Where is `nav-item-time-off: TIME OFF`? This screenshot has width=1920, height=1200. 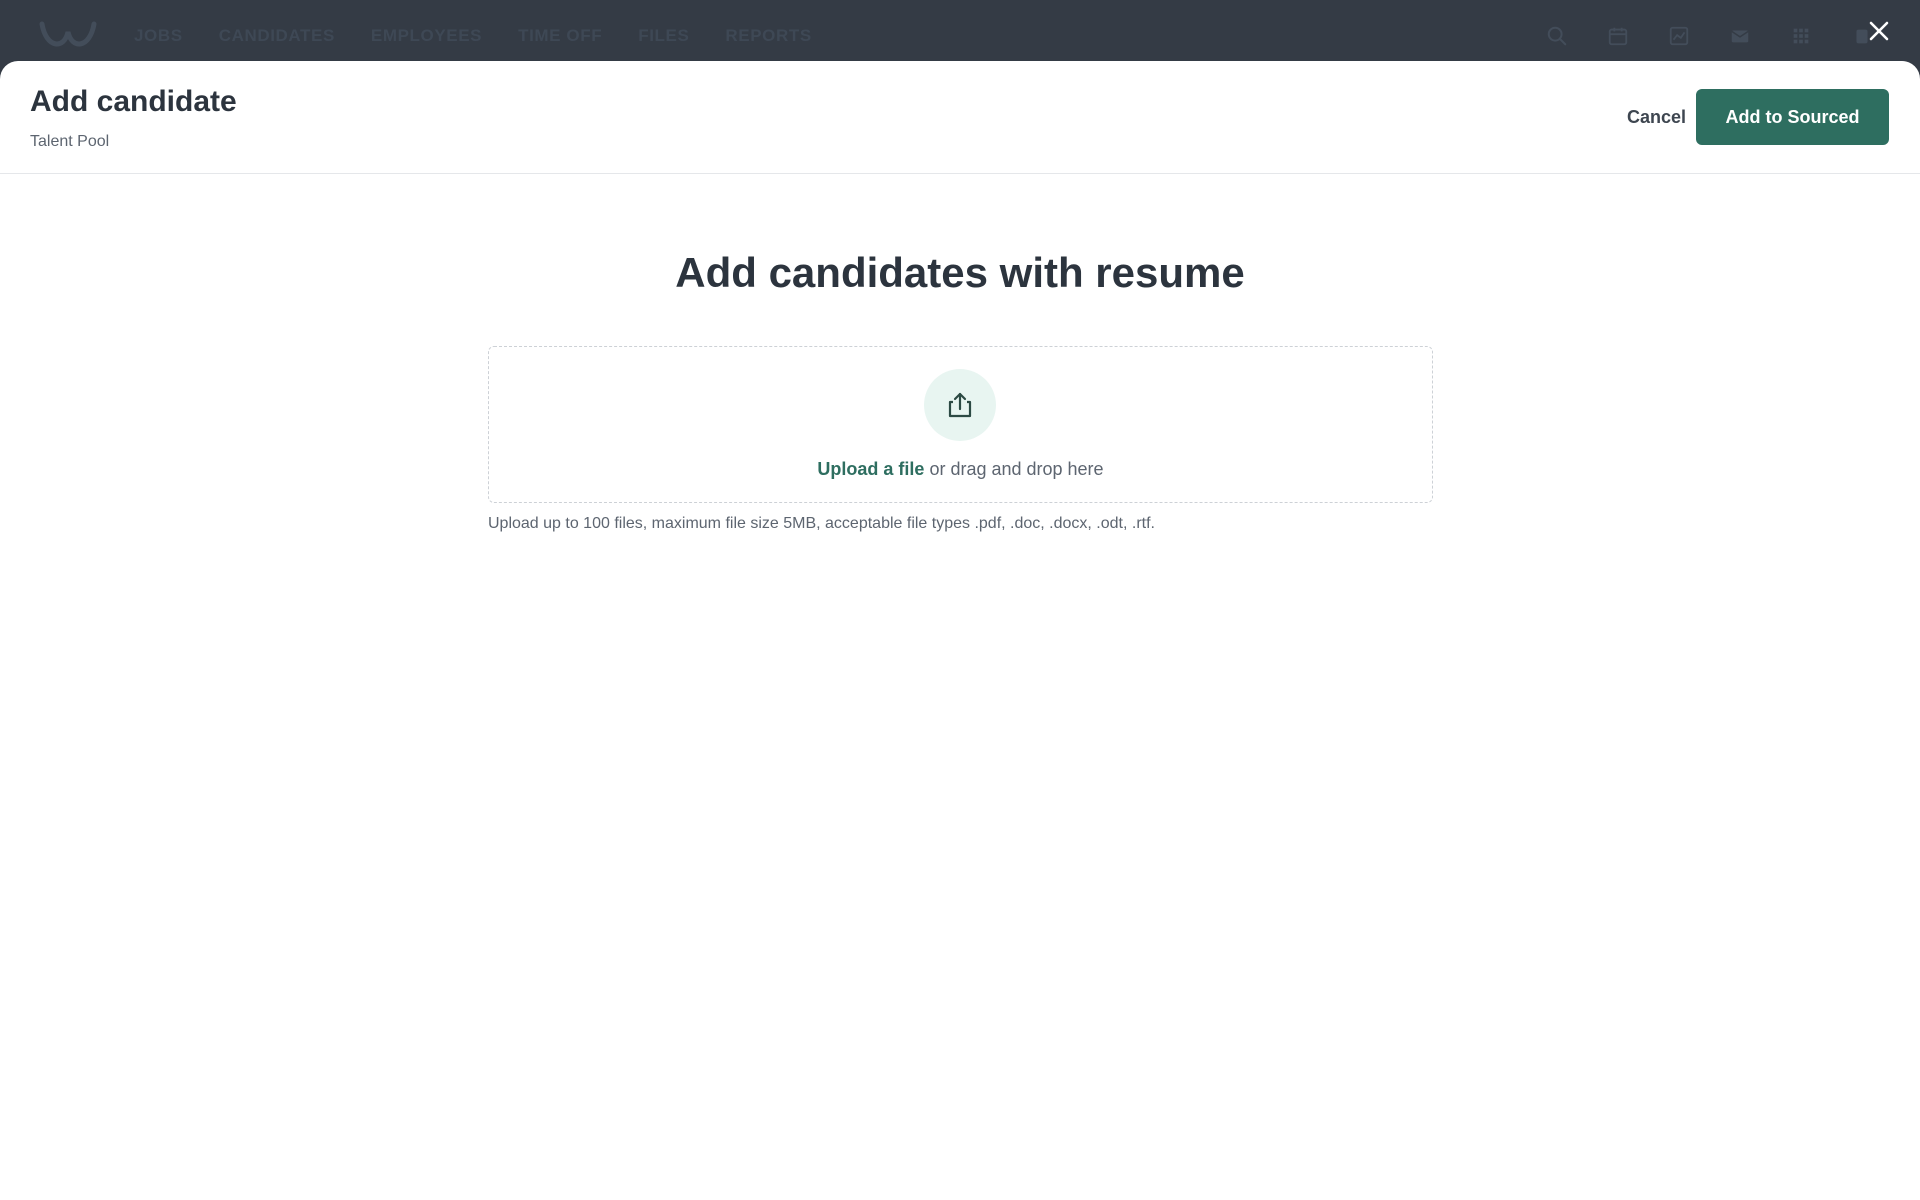 nav-item-time-off: TIME OFF is located at coordinates (560, 36).